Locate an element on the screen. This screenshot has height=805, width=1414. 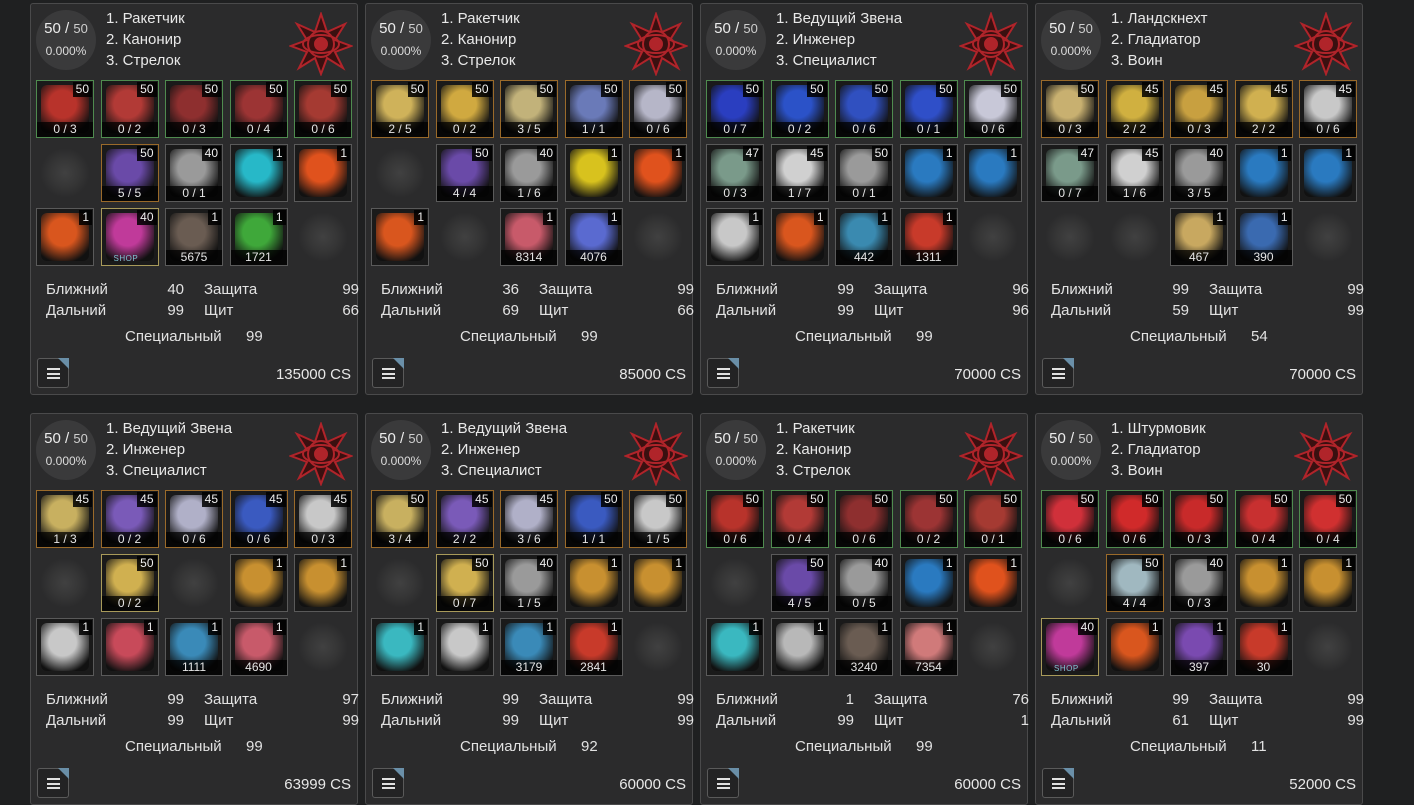
equipment-slot: 1 7354 is located at coordinates (928, 647).